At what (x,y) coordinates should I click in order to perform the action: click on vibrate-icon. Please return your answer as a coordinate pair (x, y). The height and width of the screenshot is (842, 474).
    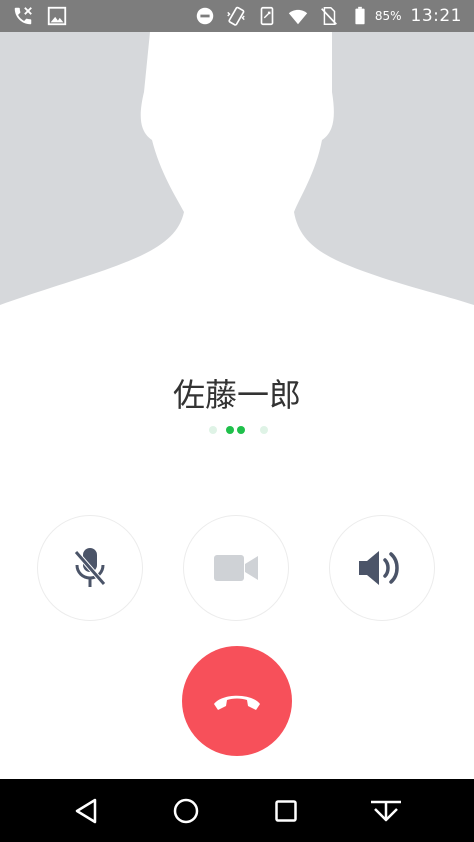
    Looking at the image, I should click on (236, 16).